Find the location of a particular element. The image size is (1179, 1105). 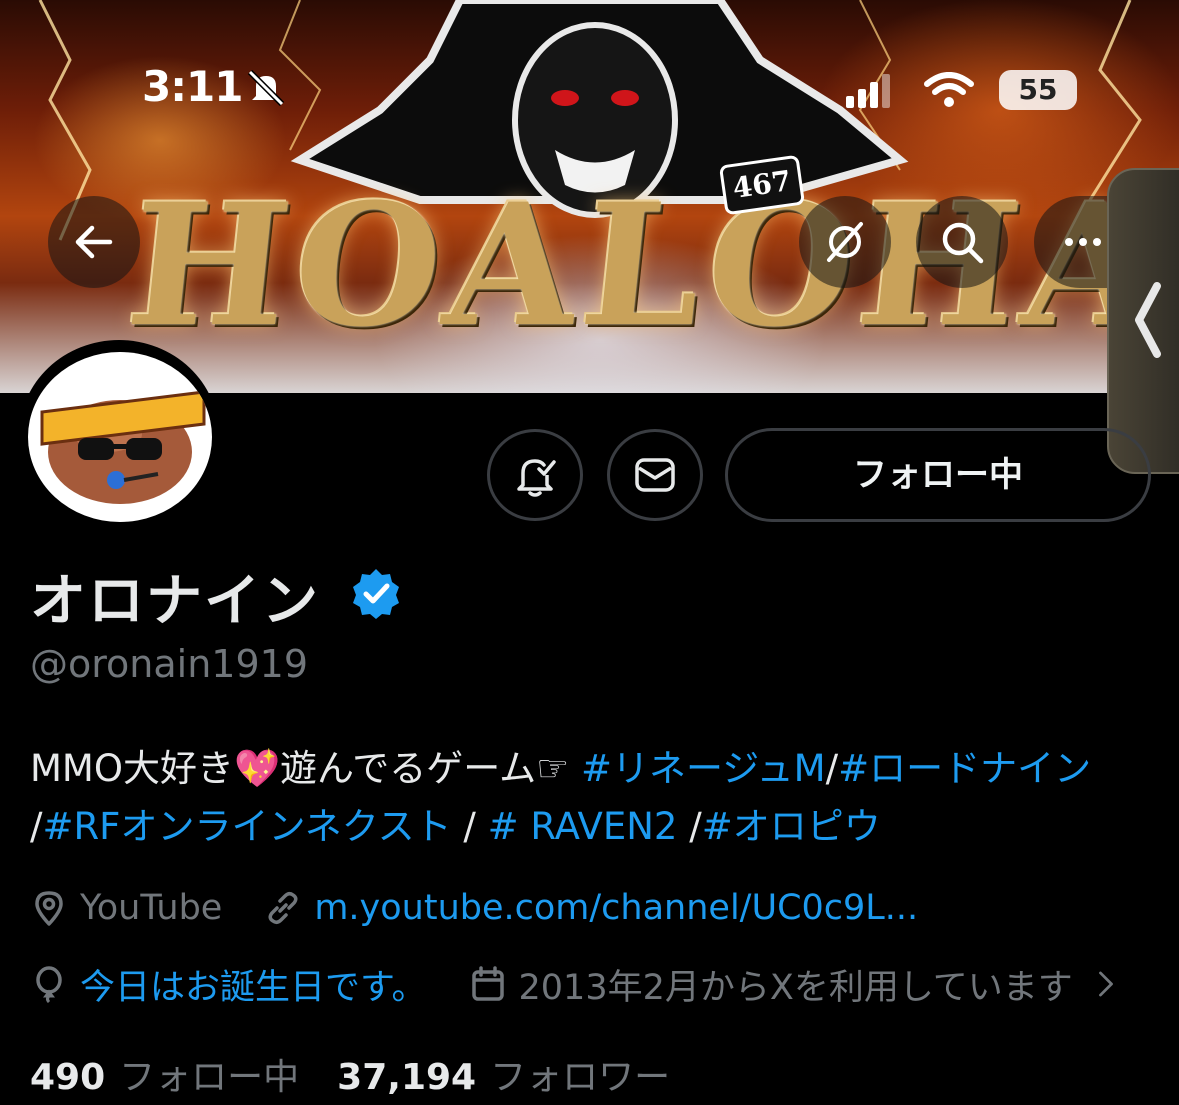

avatar-image is located at coordinates (123, 447).